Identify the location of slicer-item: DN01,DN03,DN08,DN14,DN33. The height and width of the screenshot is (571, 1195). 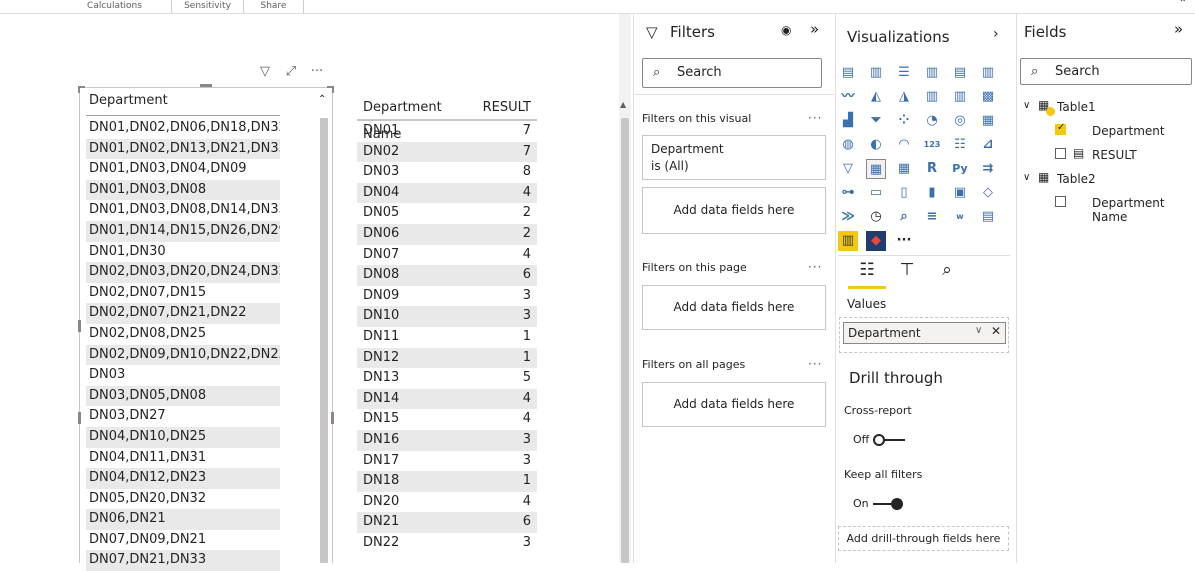
(183, 210).